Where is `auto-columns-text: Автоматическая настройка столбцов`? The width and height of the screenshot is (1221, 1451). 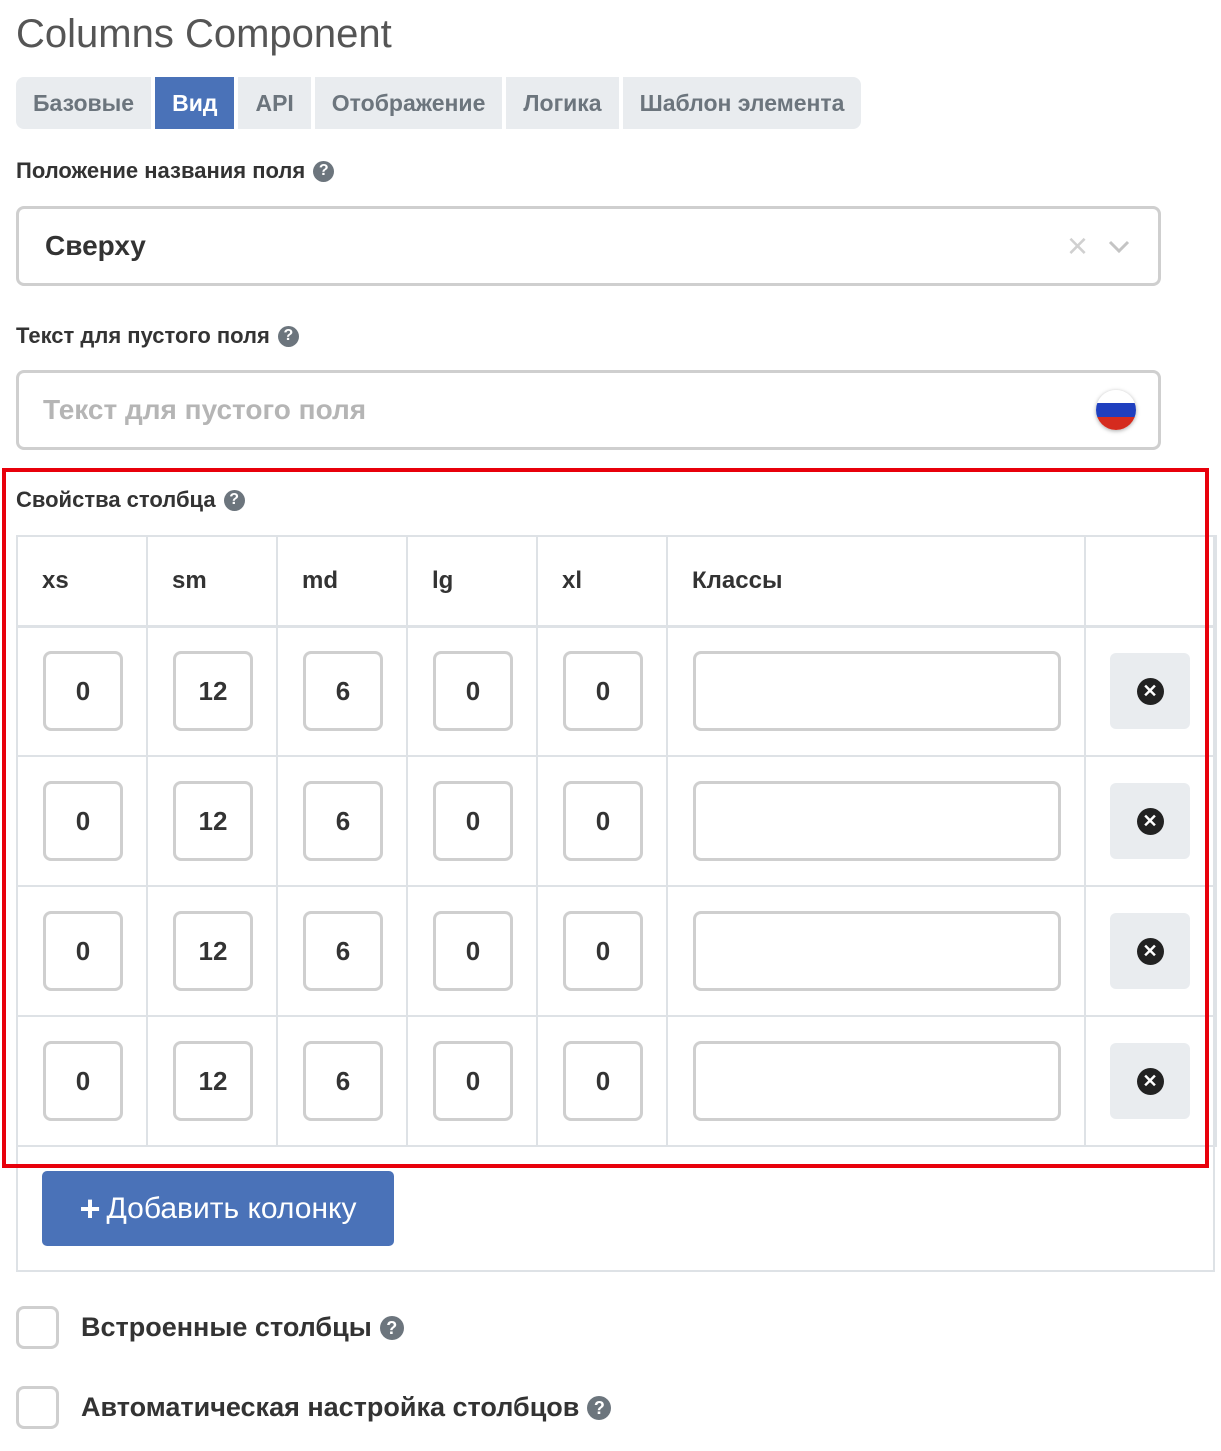 auto-columns-text: Автоматическая настройка столбцов is located at coordinates (330, 1407).